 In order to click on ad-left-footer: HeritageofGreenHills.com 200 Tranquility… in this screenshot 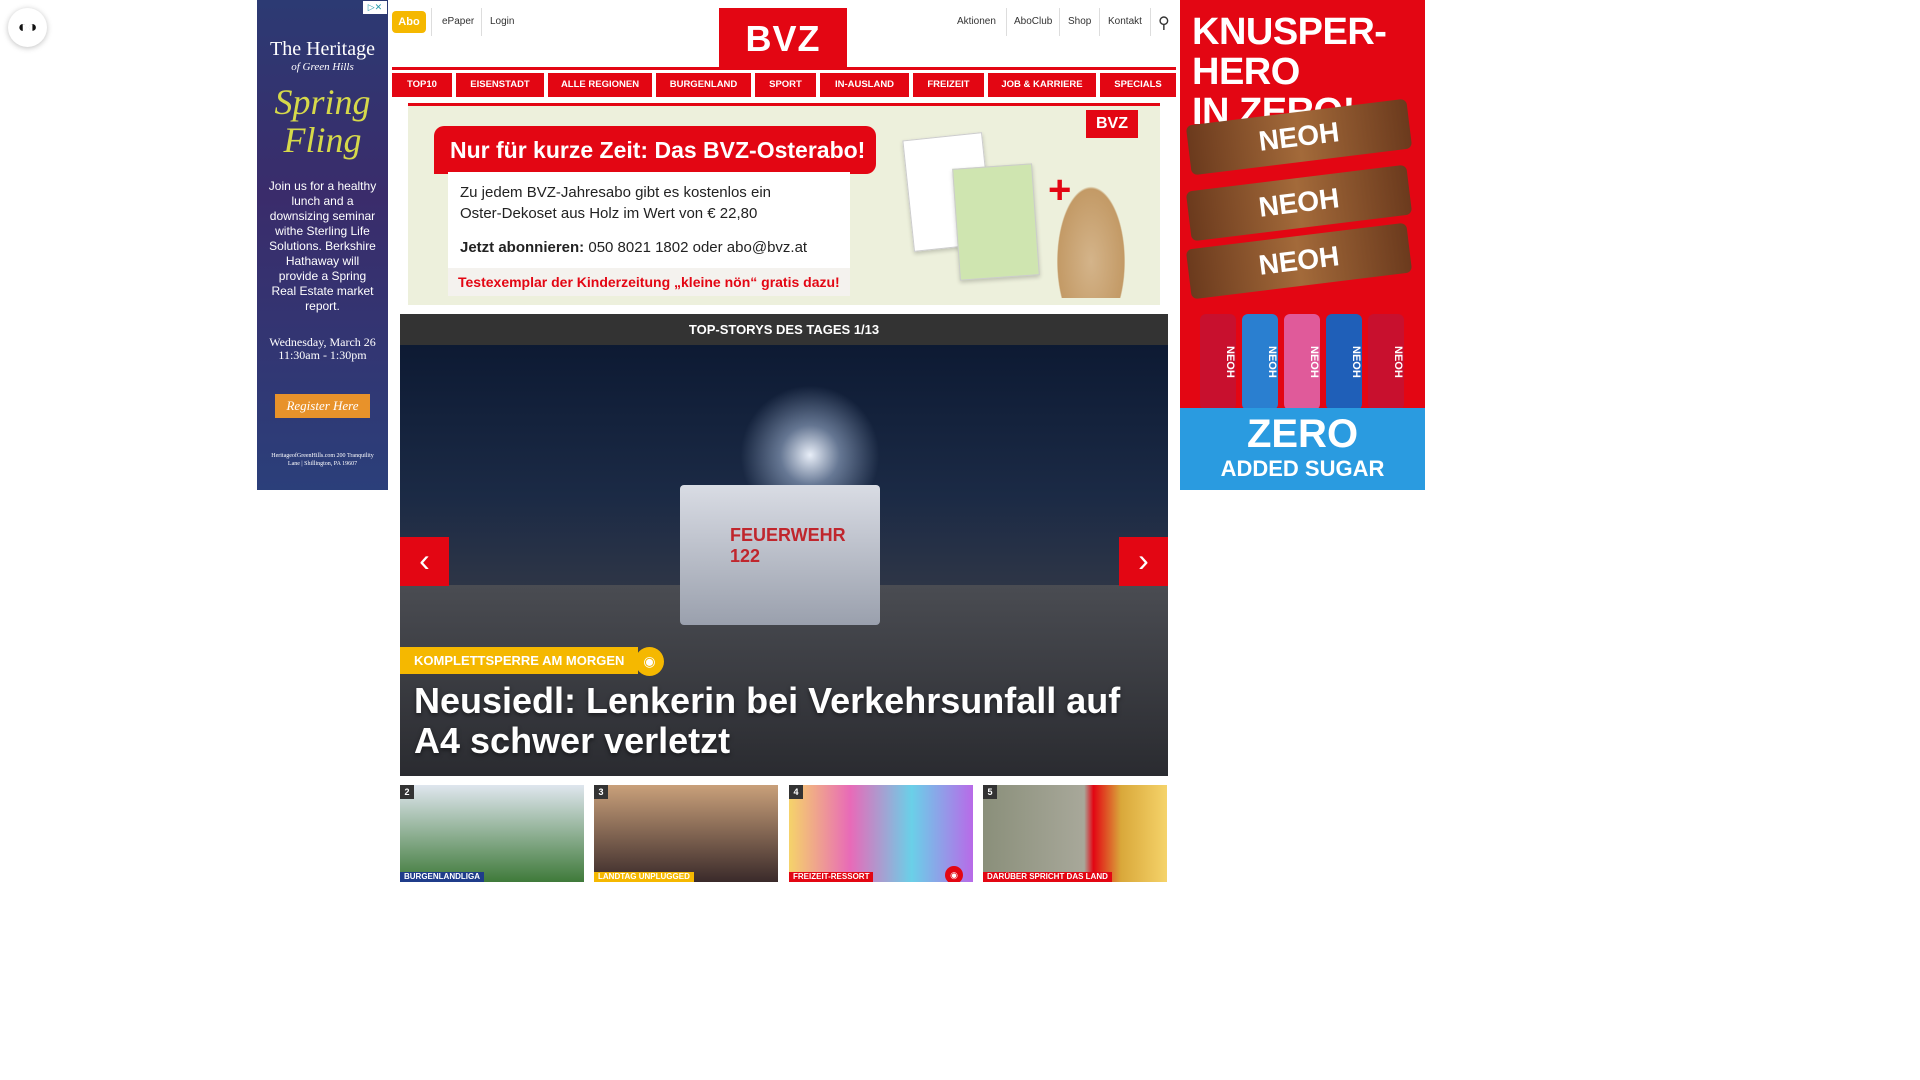, I will do `click(322, 460)`.